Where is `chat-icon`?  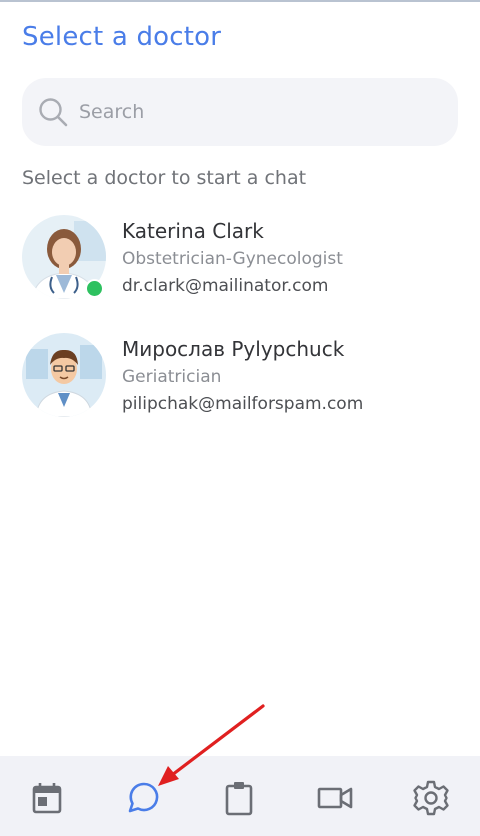 chat-icon is located at coordinates (143, 797).